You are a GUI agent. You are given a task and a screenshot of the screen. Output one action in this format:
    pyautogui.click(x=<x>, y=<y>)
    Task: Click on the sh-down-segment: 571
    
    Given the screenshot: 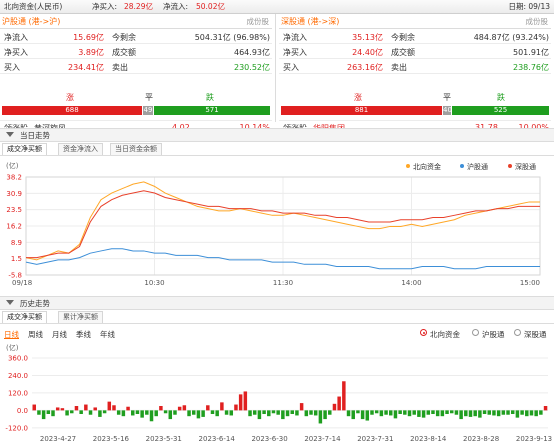 What is the action you would take?
    pyautogui.click(x=212, y=110)
    